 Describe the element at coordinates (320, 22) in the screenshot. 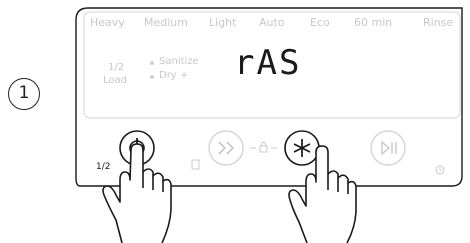

I see `program-eco: Eco` at that location.